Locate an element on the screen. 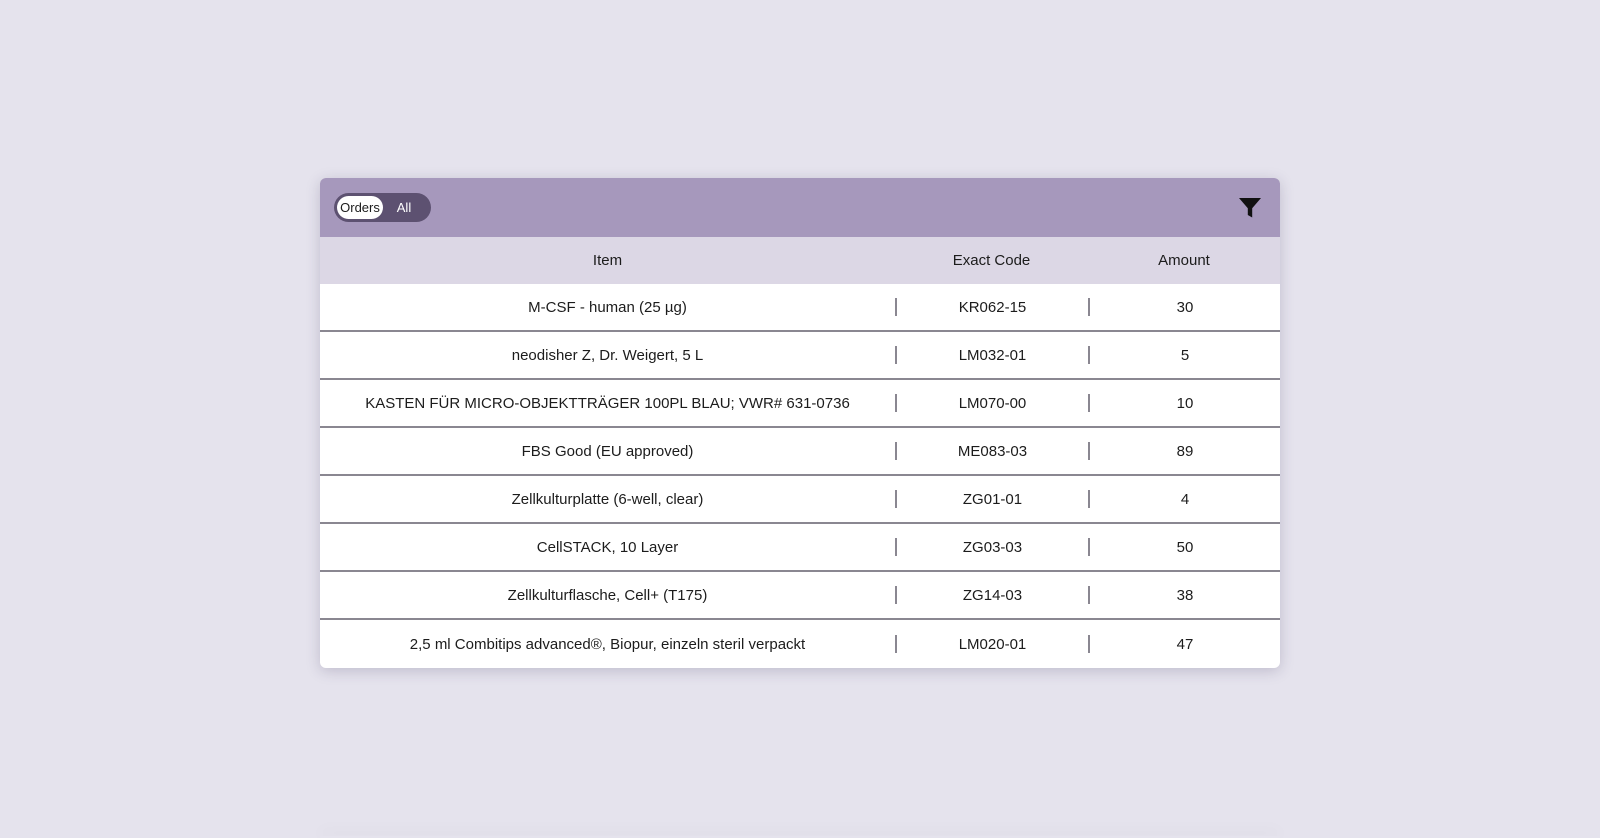 This screenshot has height=838, width=1600. item-cell: FBS Good (EU approved) is located at coordinates (607, 451).